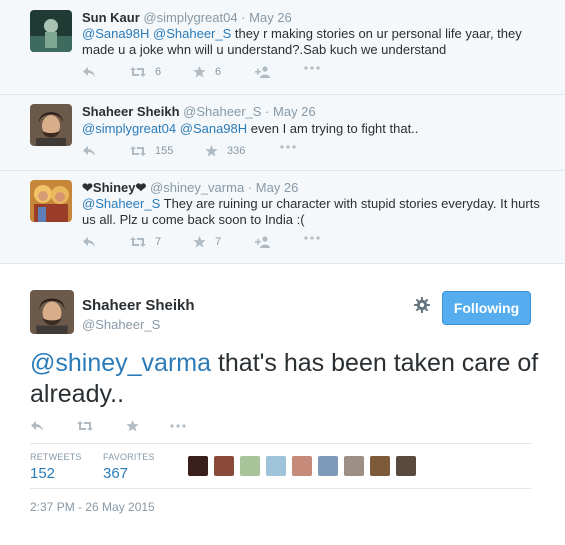 Image resolution: width=565 pixels, height=545 pixels. What do you see at coordinates (158, 242) in the screenshot?
I see `retweet-count: 7` at bounding box center [158, 242].